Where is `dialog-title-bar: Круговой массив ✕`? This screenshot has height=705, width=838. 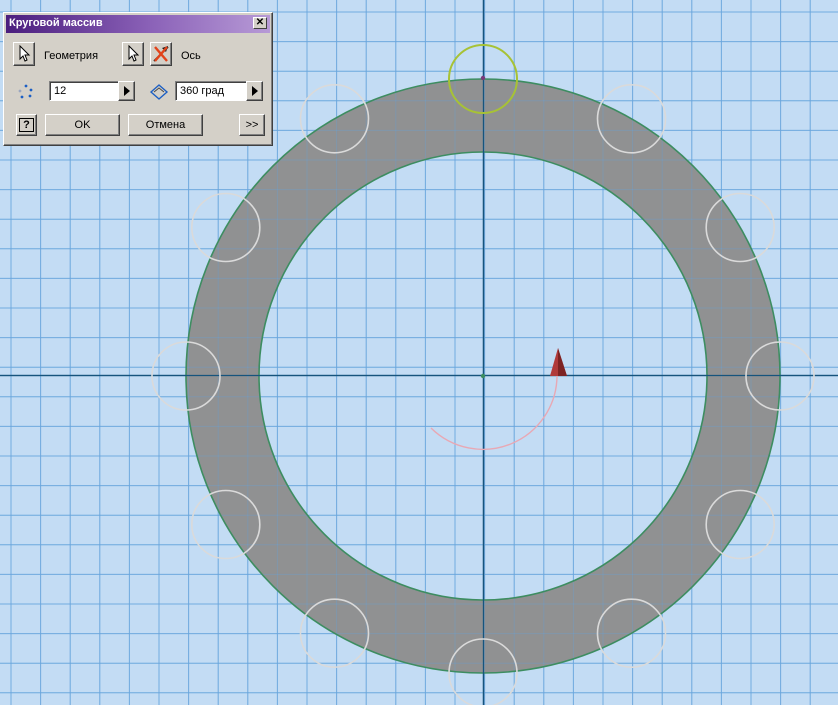
dialog-title-bar: Круговой массив ✕ is located at coordinates (138, 24).